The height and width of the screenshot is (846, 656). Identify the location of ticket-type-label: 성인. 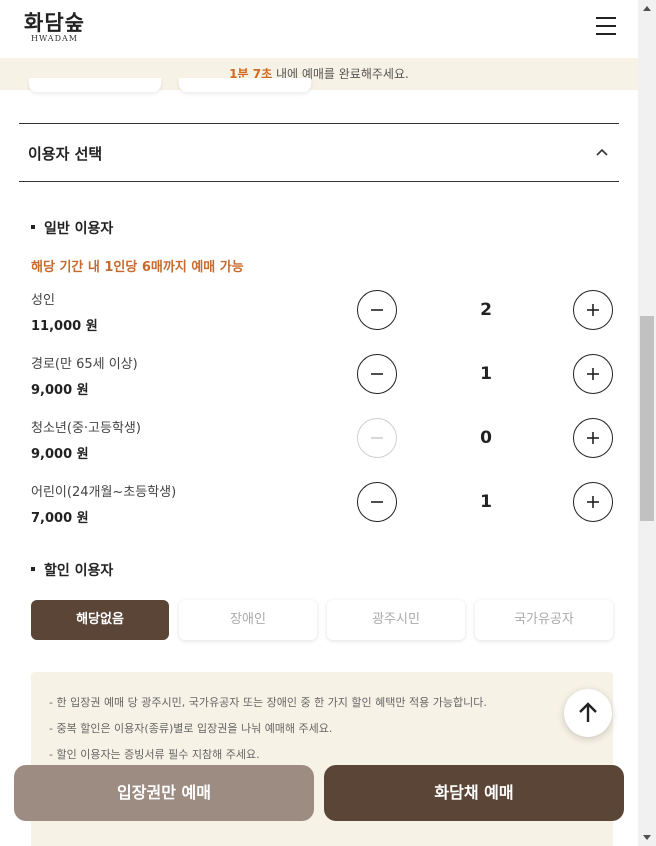
(43, 300).